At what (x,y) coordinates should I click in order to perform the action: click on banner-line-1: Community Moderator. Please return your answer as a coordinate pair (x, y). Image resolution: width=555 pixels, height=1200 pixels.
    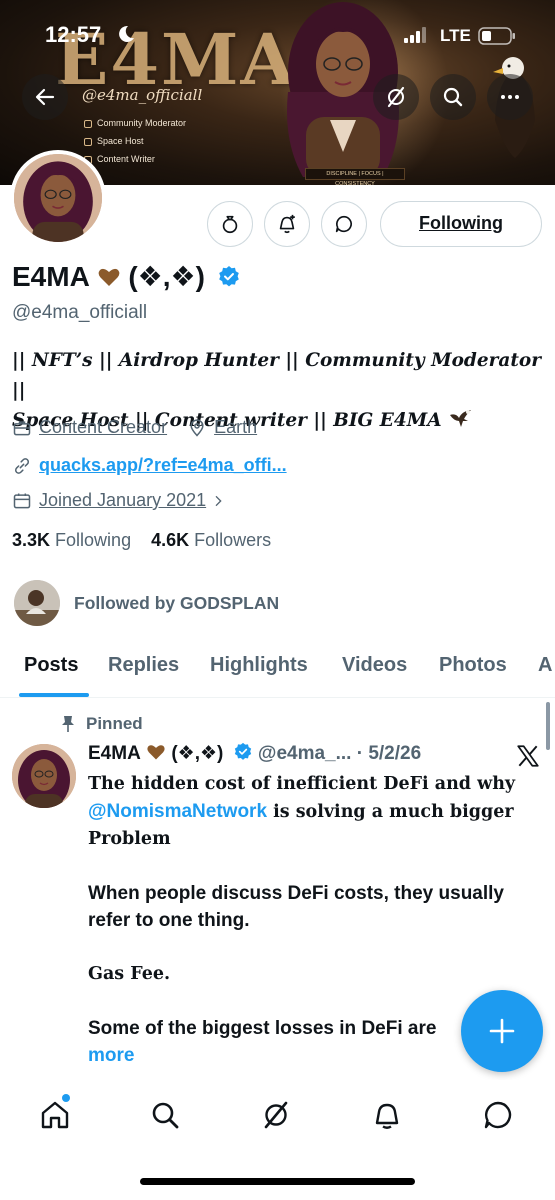
    Looking at the image, I should click on (135, 123).